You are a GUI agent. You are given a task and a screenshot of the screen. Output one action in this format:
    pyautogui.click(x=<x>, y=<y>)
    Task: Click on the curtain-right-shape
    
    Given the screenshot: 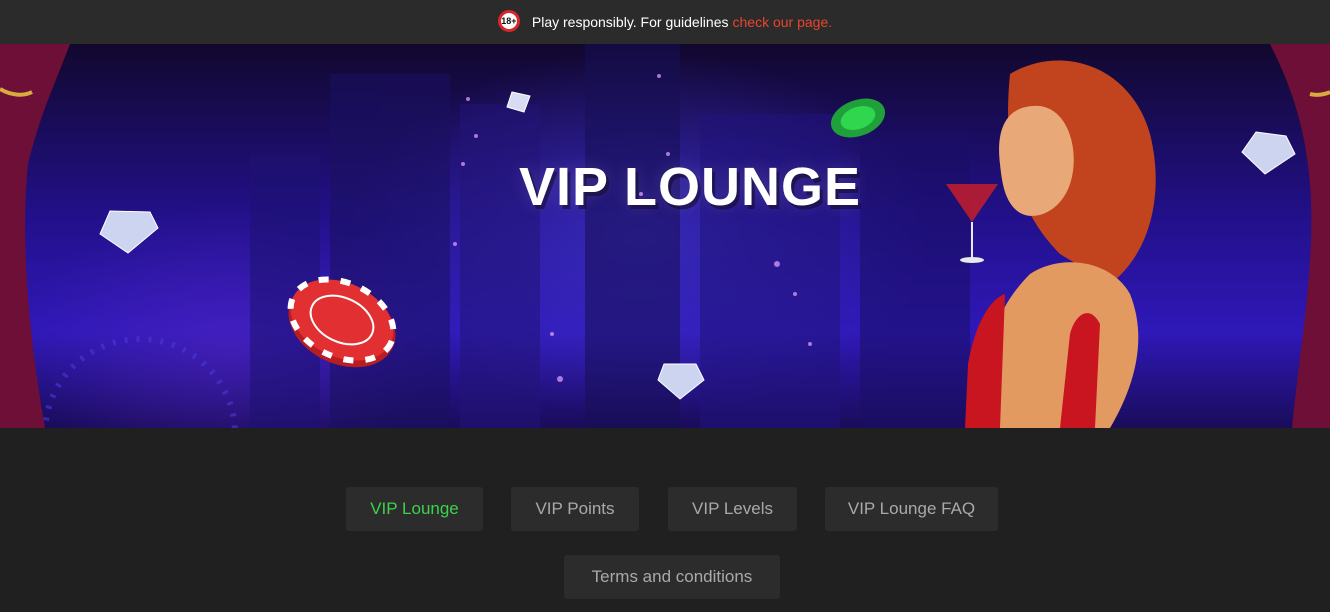 What is the action you would take?
    pyautogui.click(x=1300, y=236)
    